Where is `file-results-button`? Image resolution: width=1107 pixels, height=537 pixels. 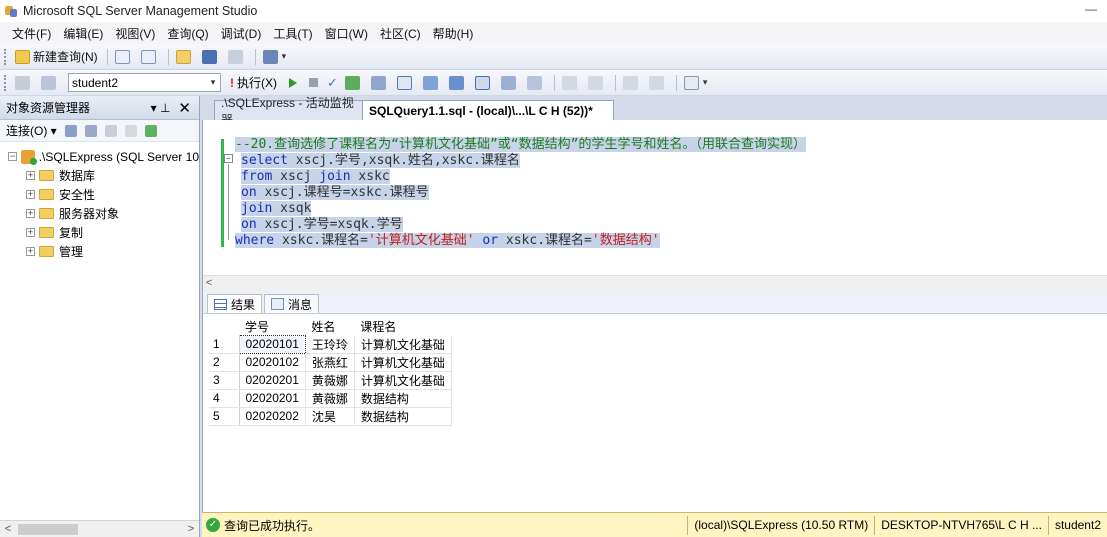 file-results-button is located at coordinates (536, 83).